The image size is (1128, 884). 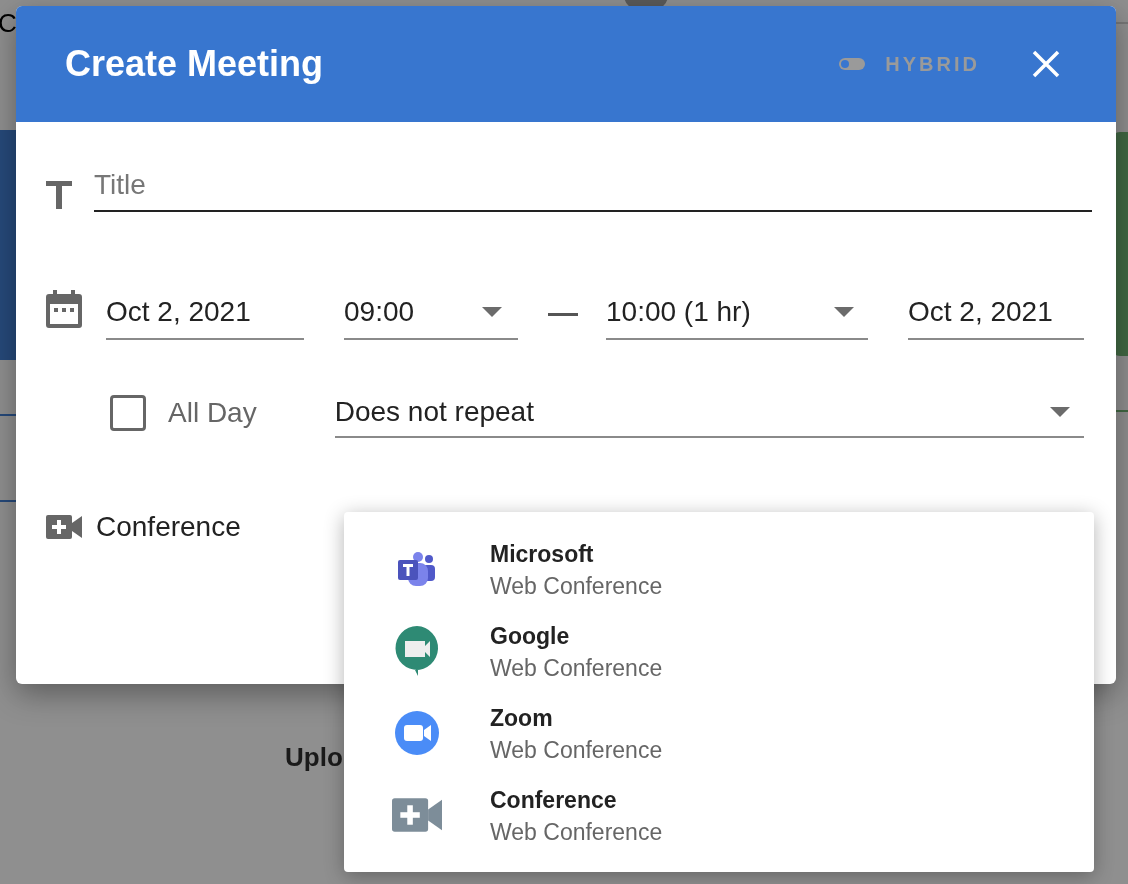 What do you see at coordinates (168, 527) in the screenshot?
I see `conference-label: Conference` at bounding box center [168, 527].